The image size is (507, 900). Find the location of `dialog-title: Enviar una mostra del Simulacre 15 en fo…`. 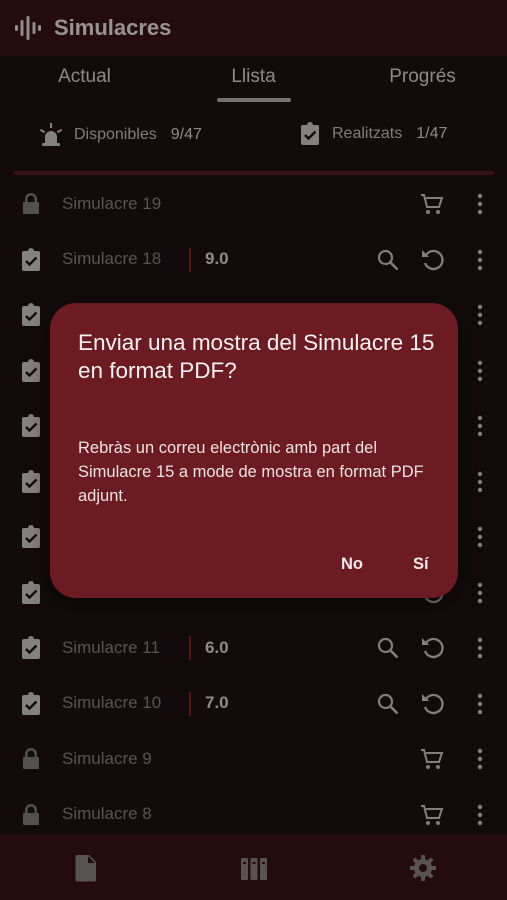

dialog-title: Enviar una mostra del Simulacre 15 en fo… is located at coordinates (256, 356).